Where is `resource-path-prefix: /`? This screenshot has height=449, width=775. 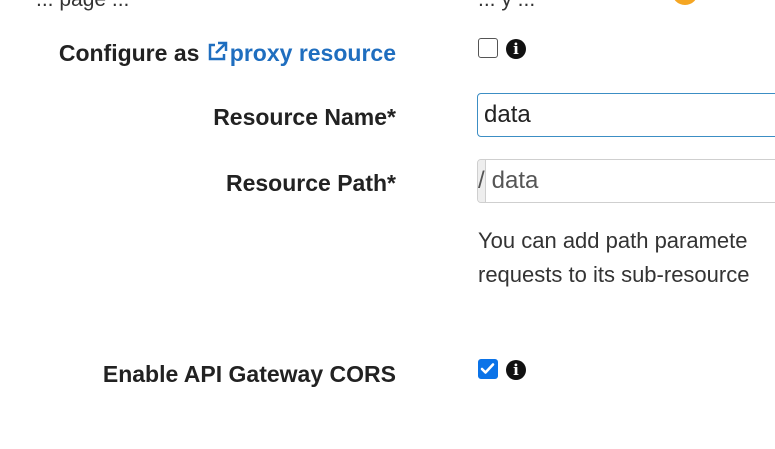
resource-path-prefix: / is located at coordinates (482, 181).